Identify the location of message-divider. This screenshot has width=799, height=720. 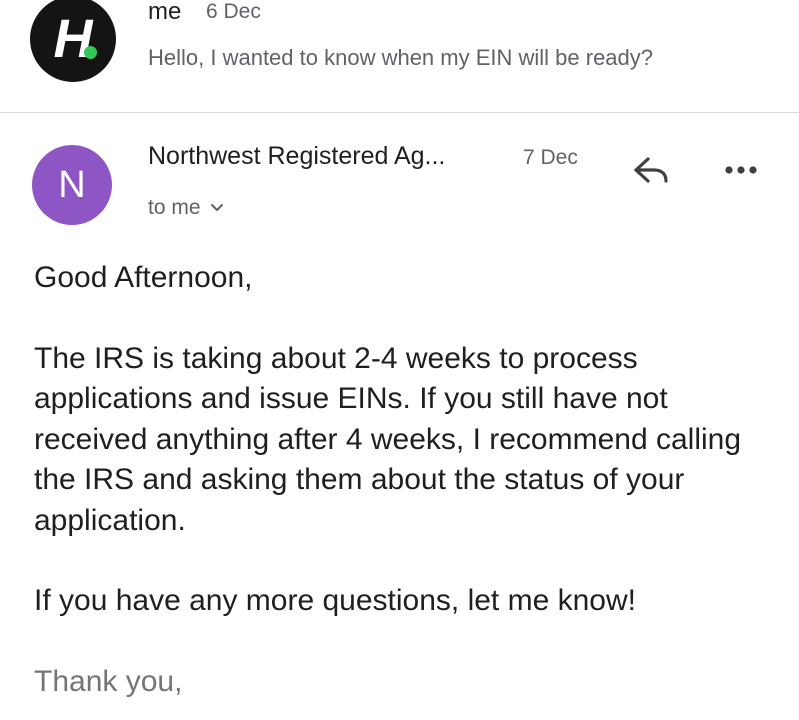
(399, 112).